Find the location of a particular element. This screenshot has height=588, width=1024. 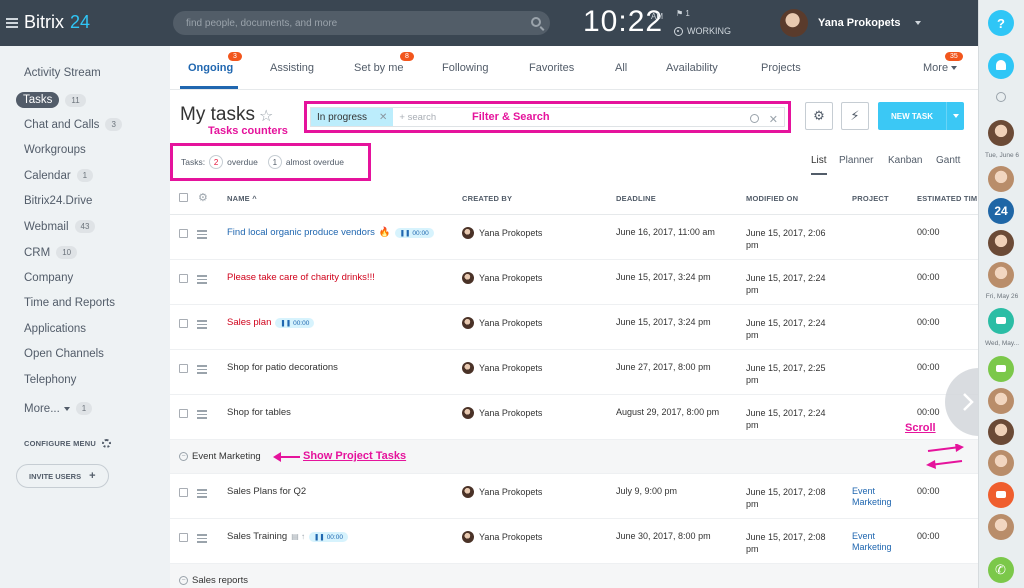

tab-all: All is located at coordinates (621, 68).